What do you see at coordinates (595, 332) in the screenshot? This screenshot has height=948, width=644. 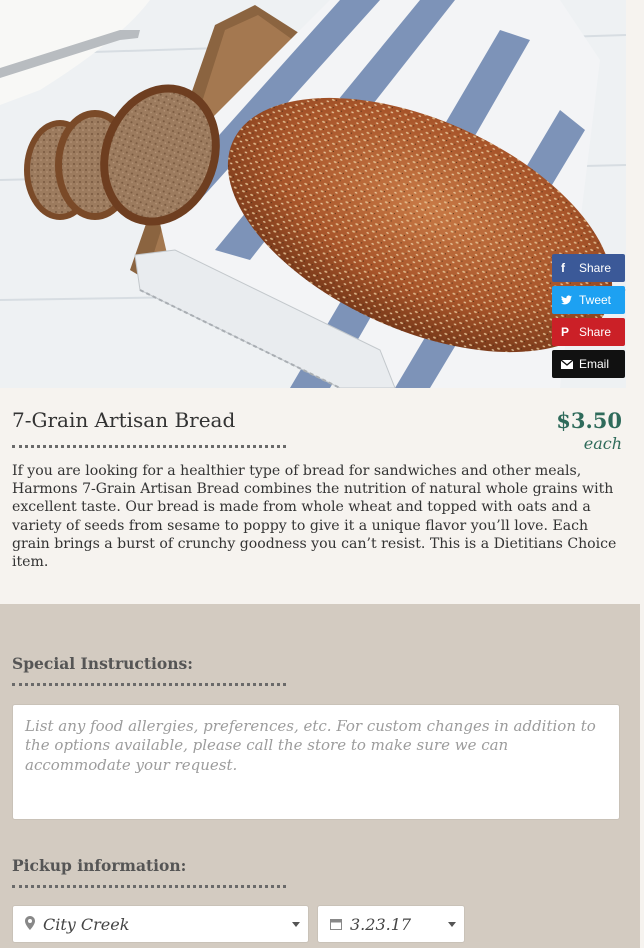 I see `pinterest-share-label: Share` at bounding box center [595, 332].